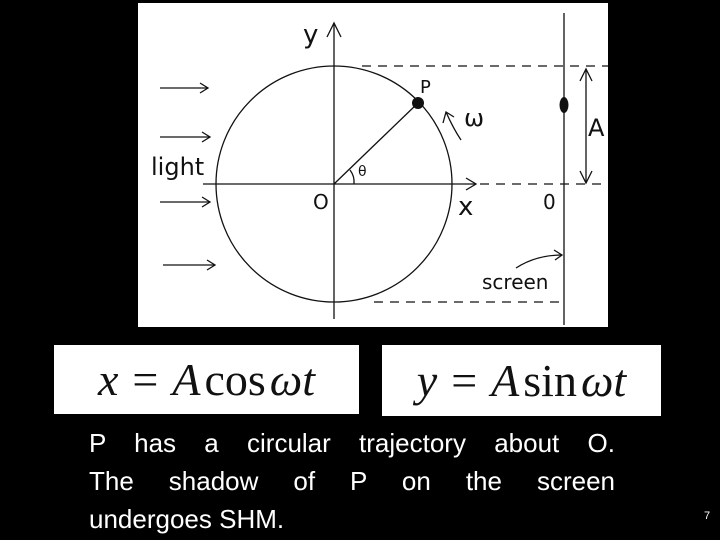  I want to click on formula-x-amplitude: A, so click(186, 379).